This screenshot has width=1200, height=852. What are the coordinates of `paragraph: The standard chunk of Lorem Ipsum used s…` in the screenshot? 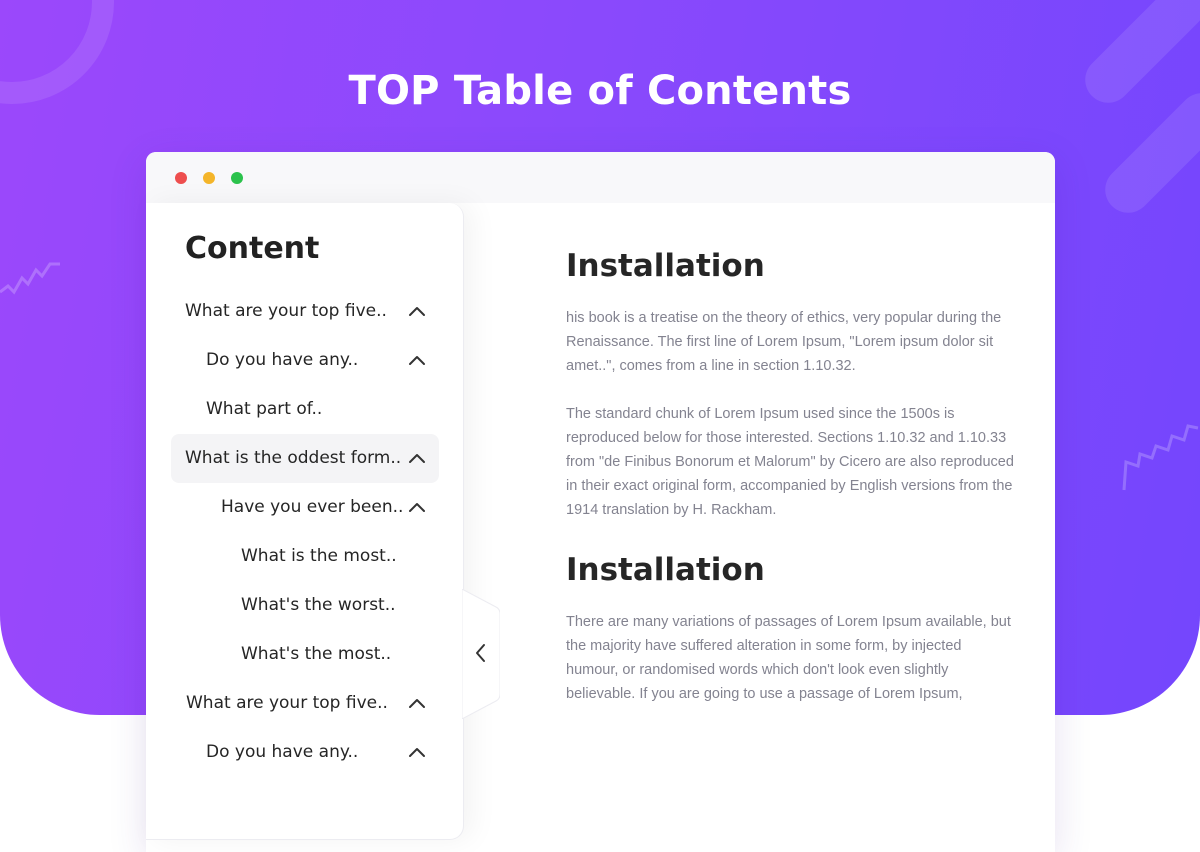 It's located at (790, 462).